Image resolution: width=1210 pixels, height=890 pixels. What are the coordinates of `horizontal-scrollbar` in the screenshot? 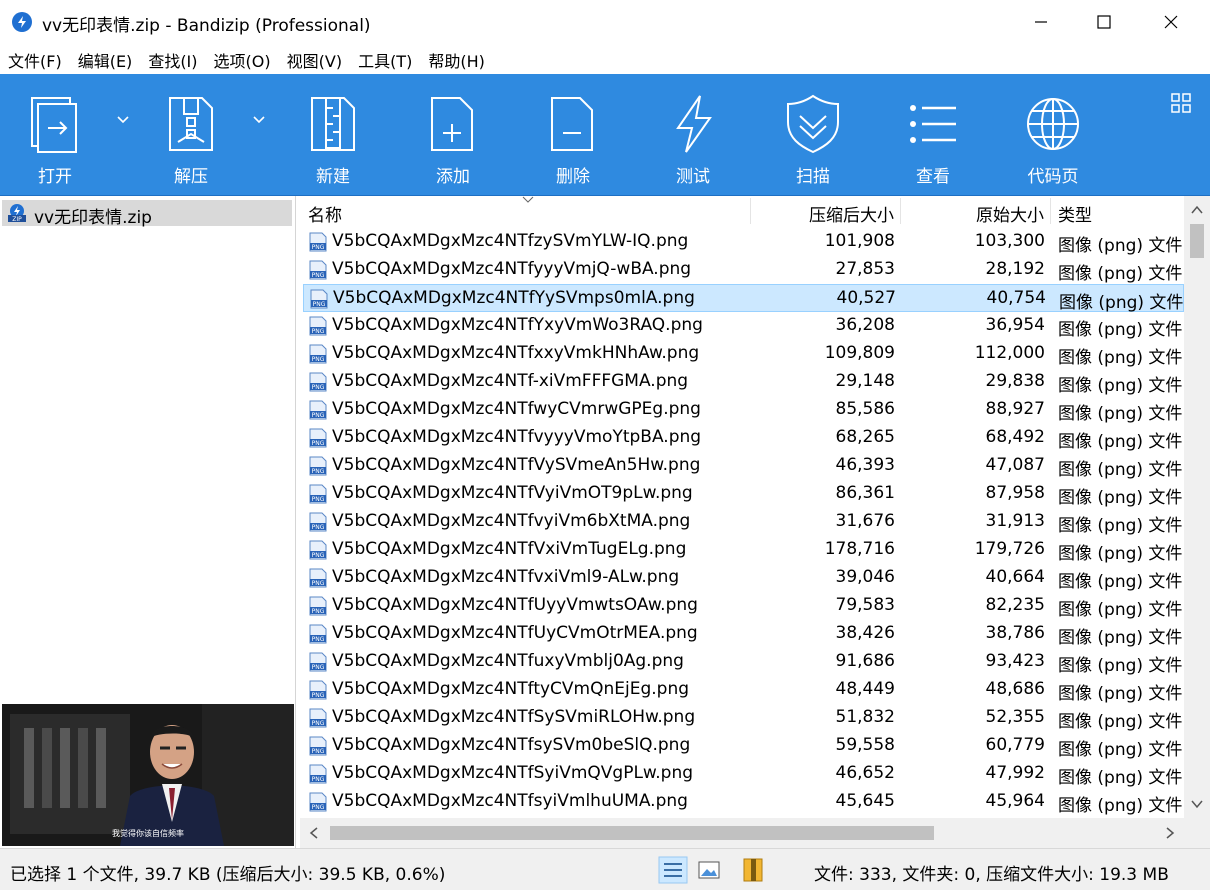 It's located at (742, 833).